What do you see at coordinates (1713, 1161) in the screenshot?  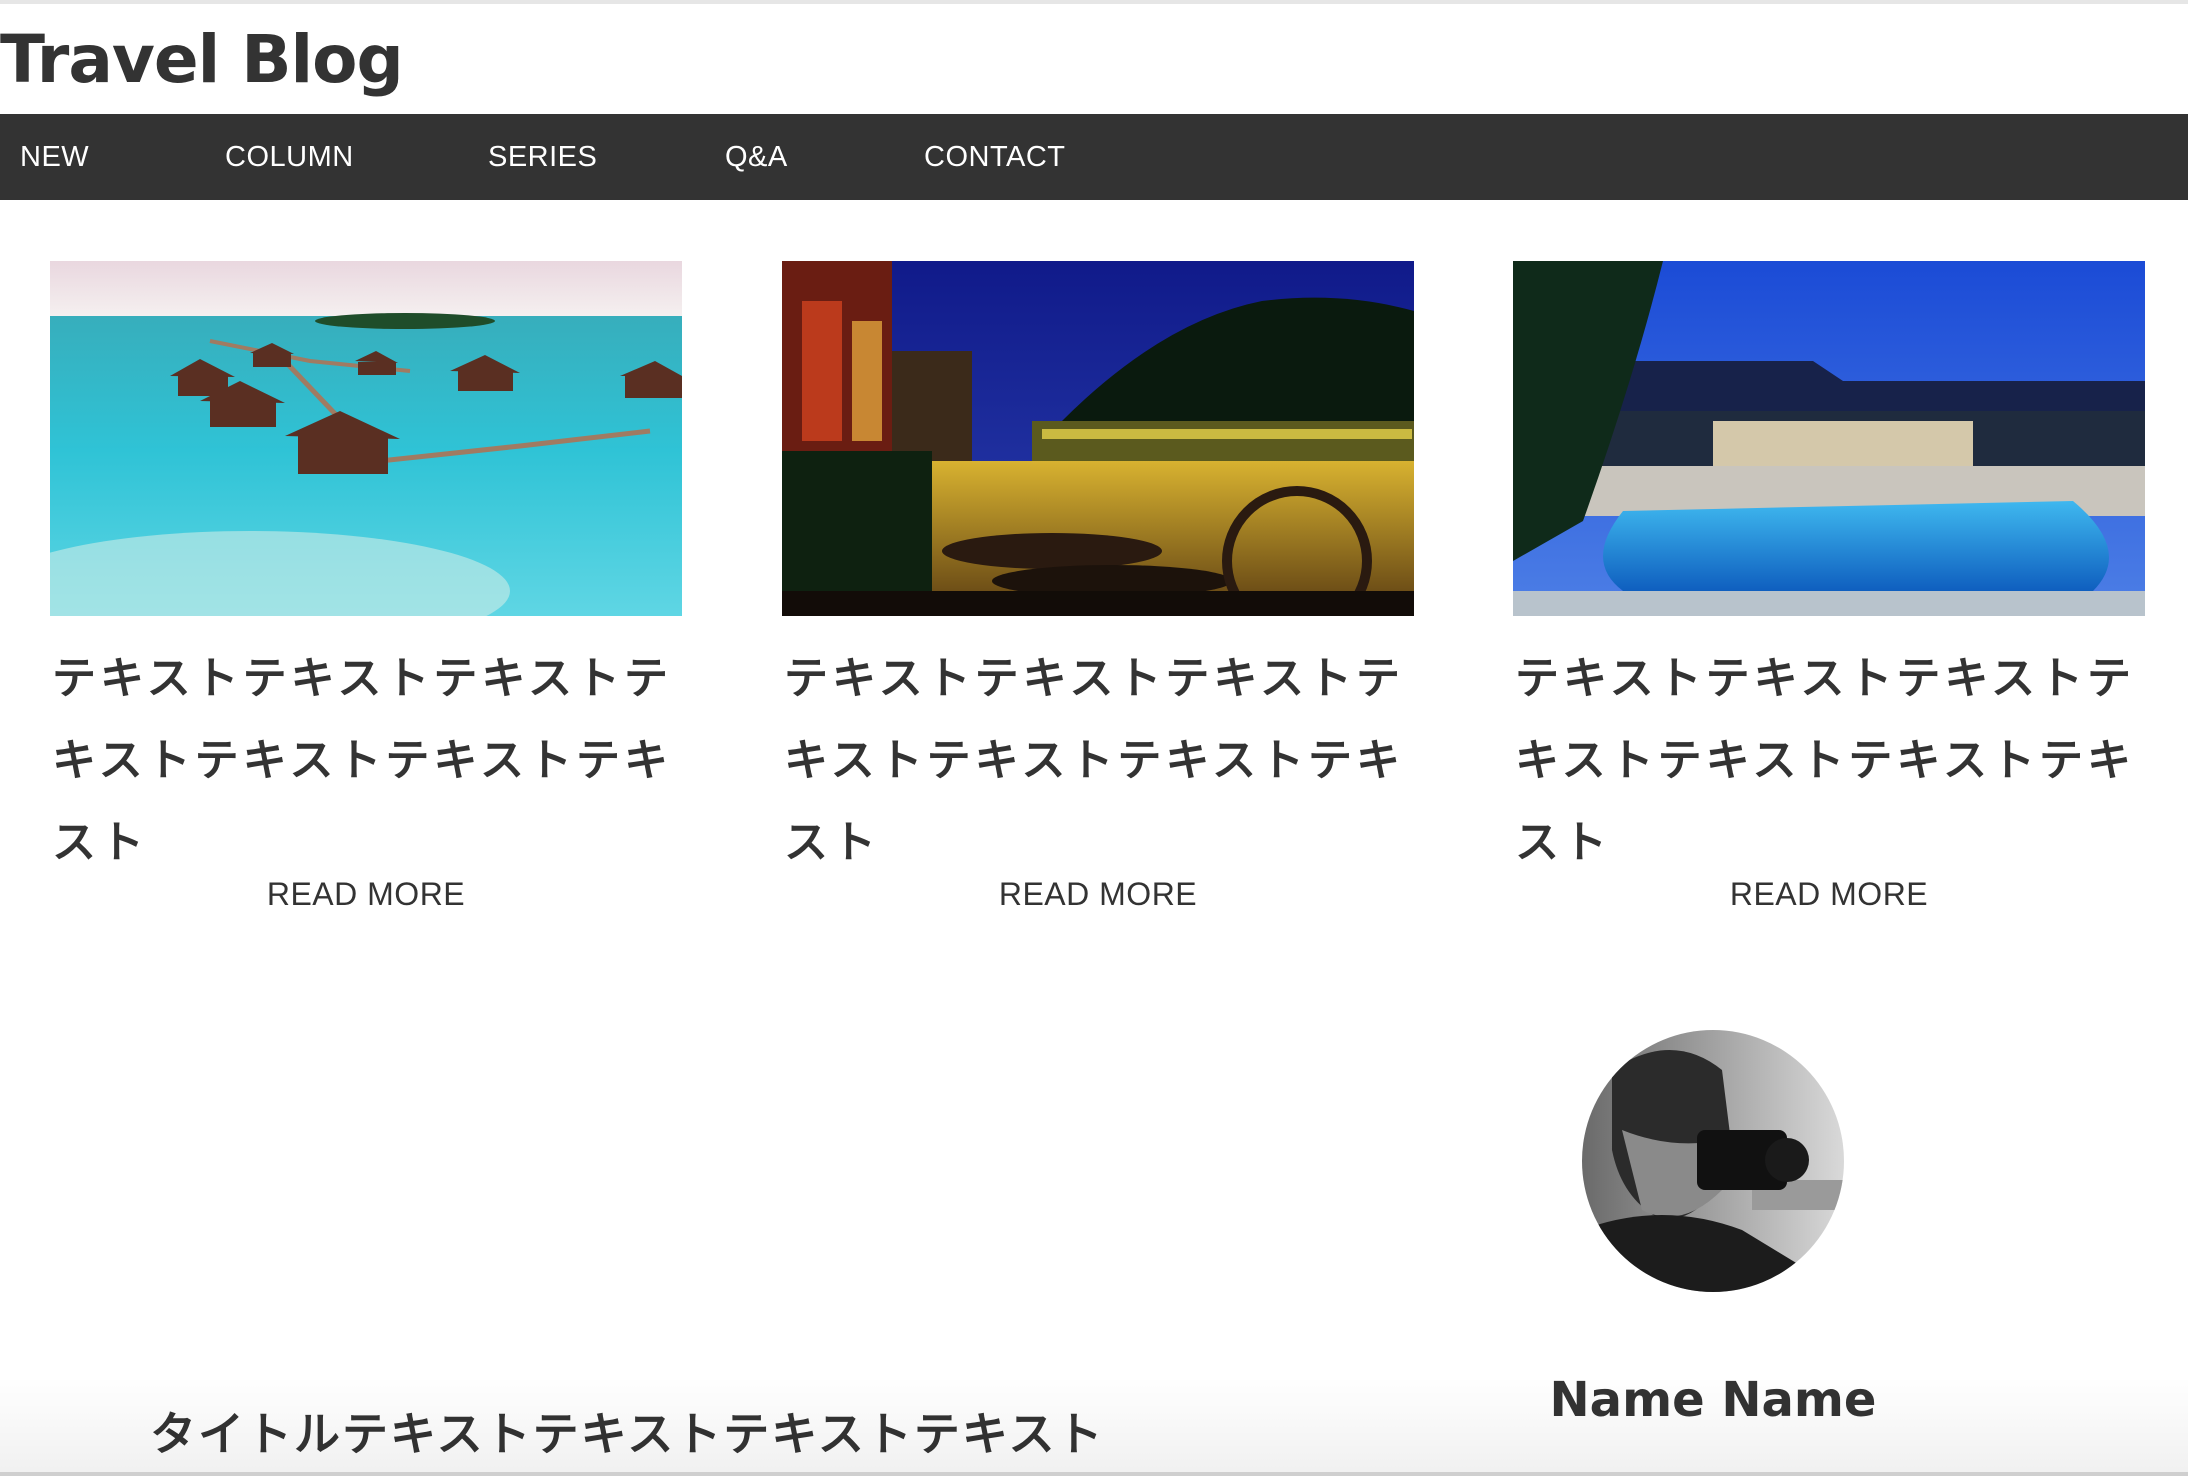 I see `photographer-avatar-photo` at bounding box center [1713, 1161].